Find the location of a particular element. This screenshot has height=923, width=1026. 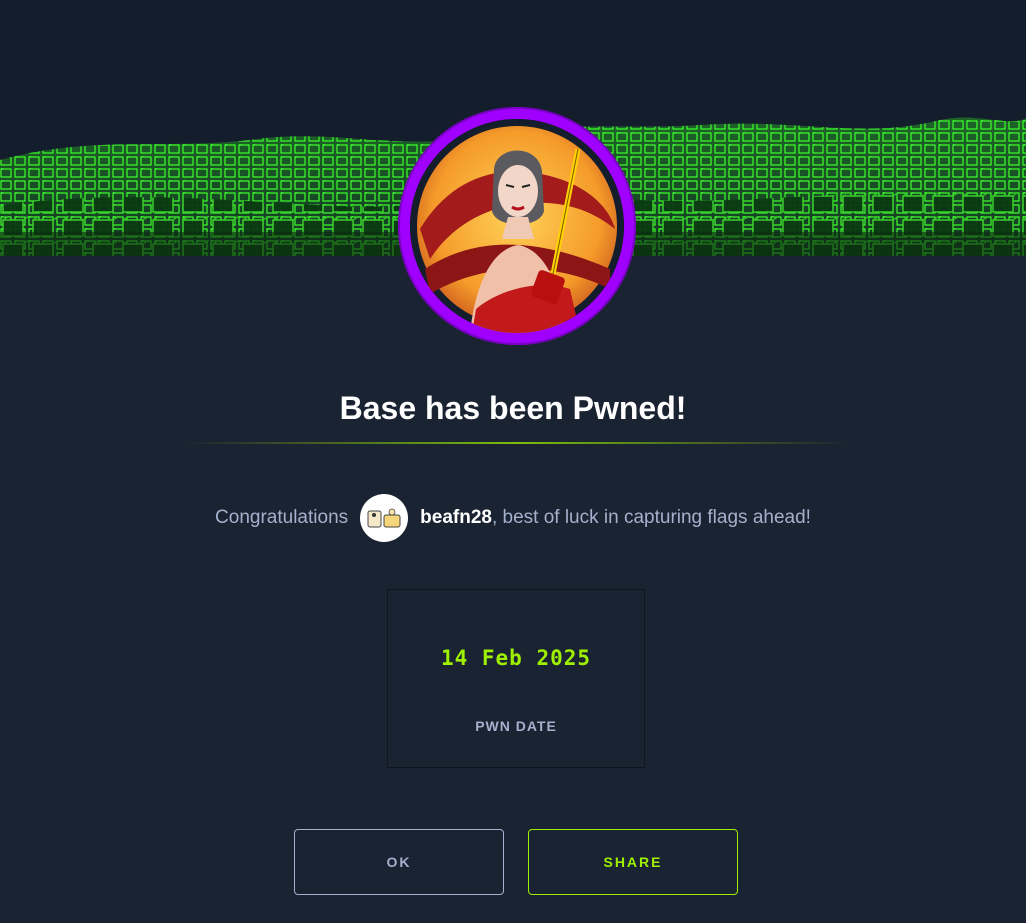

machine-avatar is located at coordinates (517, 226).